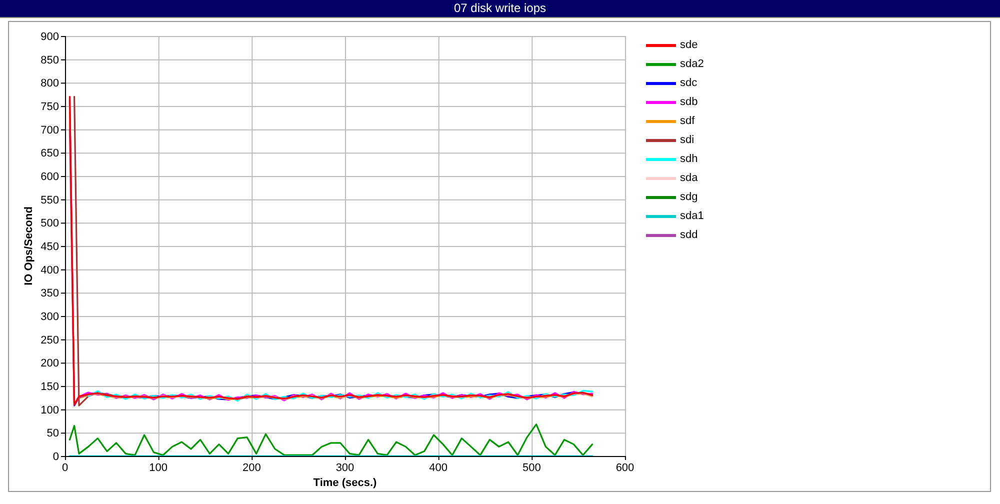 The width and height of the screenshot is (1000, 504). Describe the element at coordinates (49, 84) in the screenshot. I see `tick-label: 800` at that location.